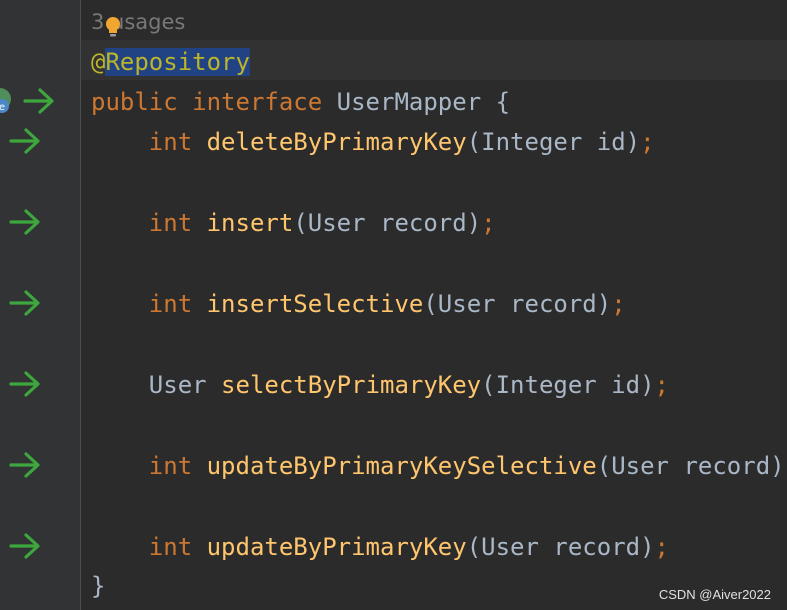 Image resolution: width=787 pixels, height=610 pixels. I want to click on interface-name: UserMapper, so click(409, 102).